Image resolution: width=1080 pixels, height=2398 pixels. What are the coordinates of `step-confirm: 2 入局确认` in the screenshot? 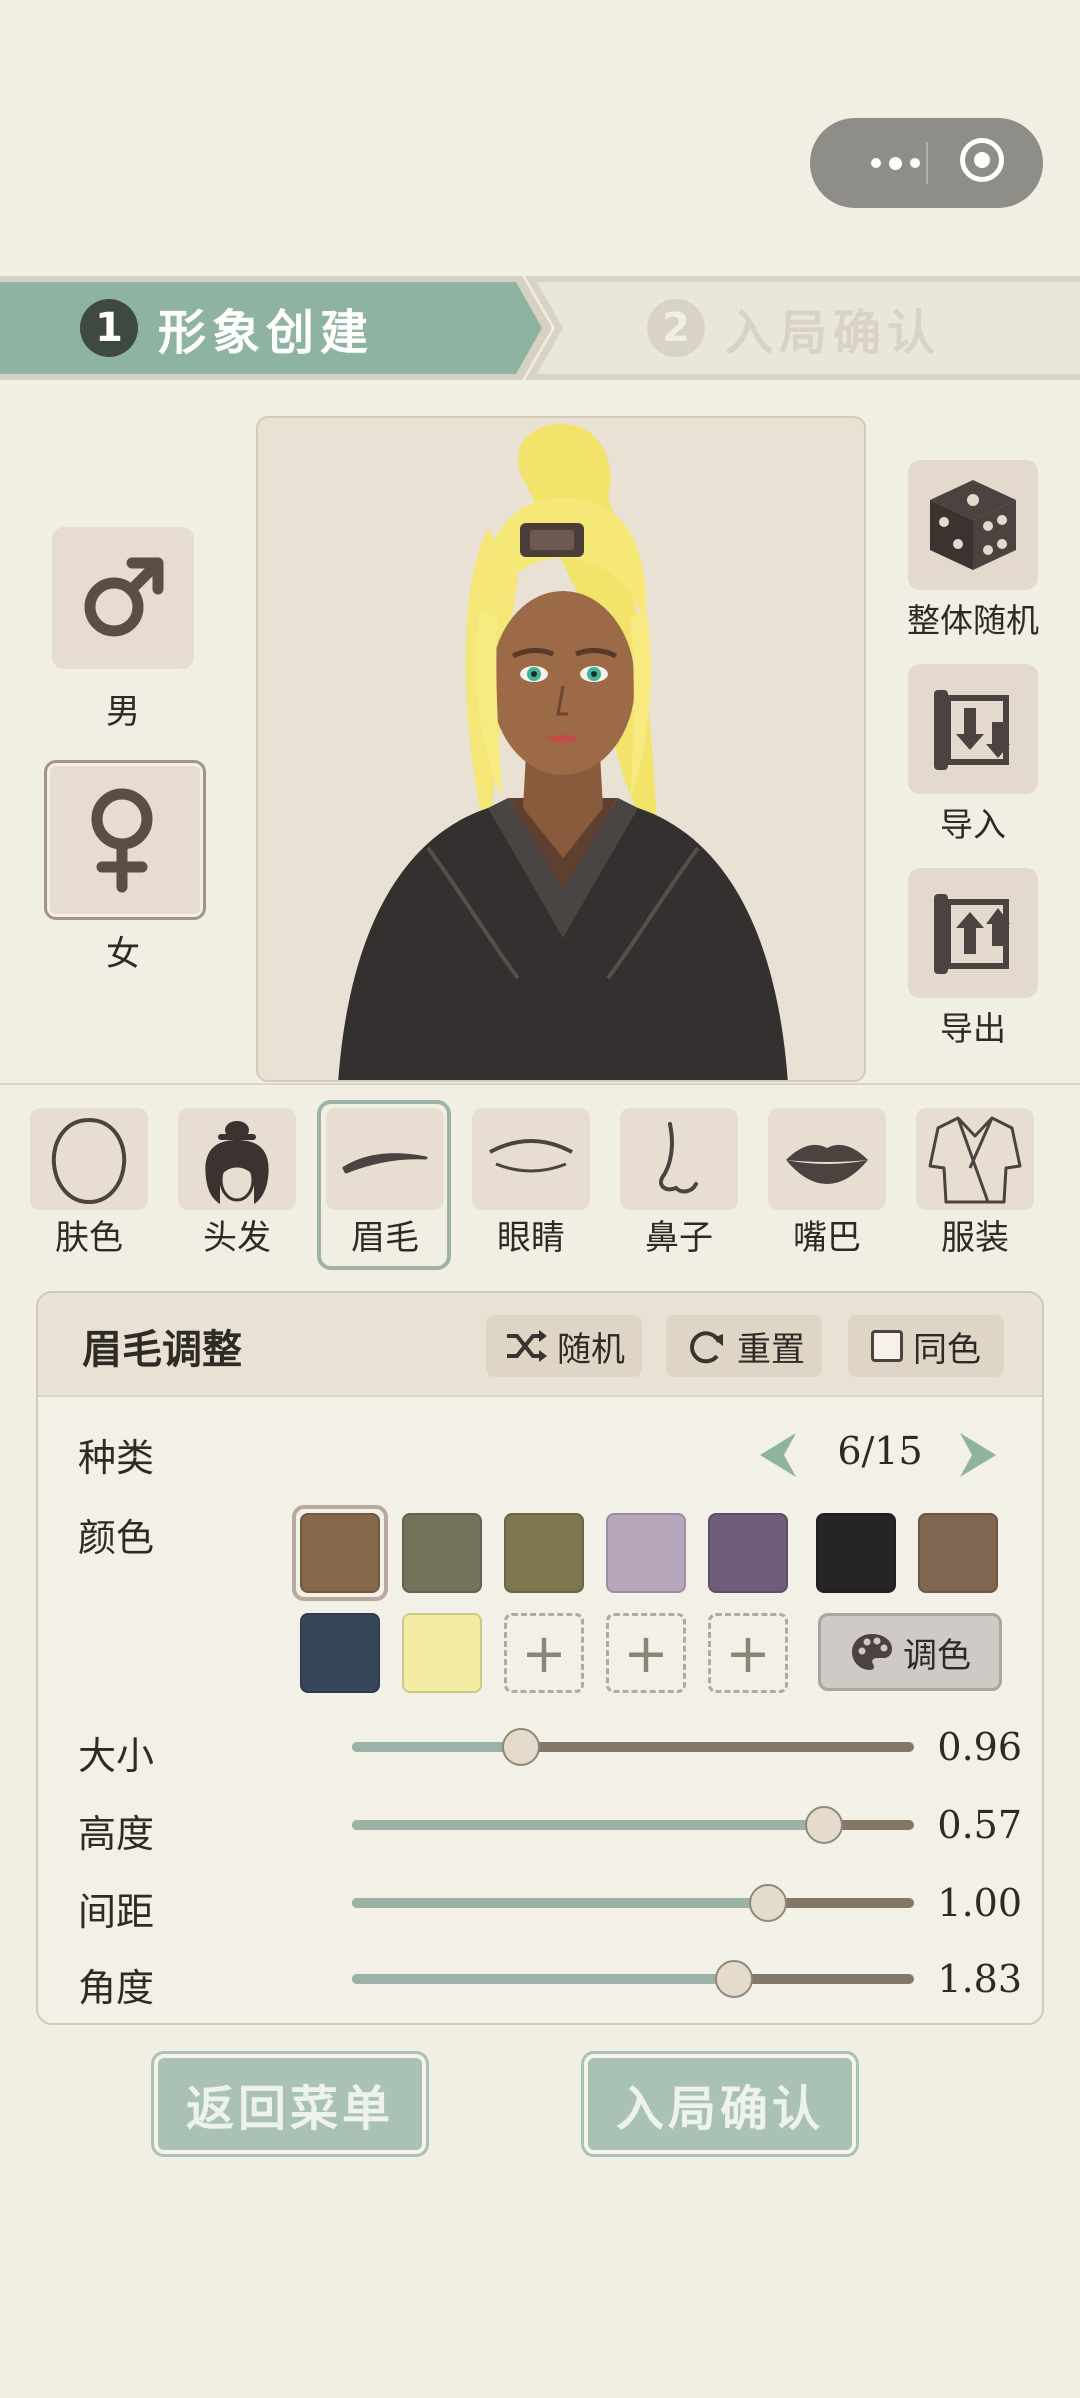 It's located at (802, 328).